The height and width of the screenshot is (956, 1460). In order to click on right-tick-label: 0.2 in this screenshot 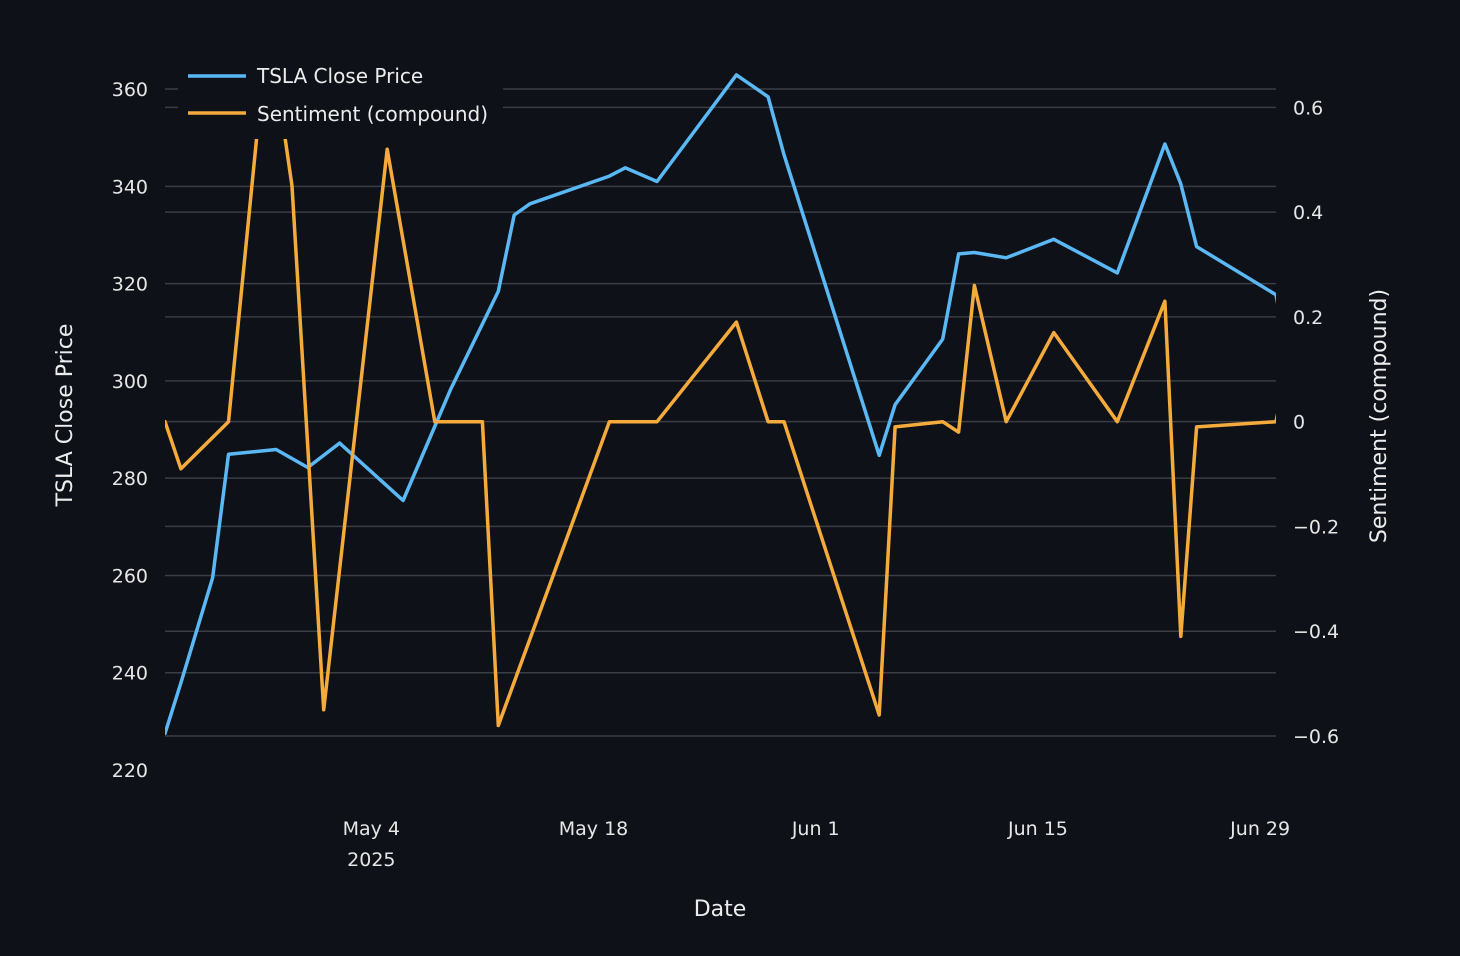, I will do `click(1308, 318)`.